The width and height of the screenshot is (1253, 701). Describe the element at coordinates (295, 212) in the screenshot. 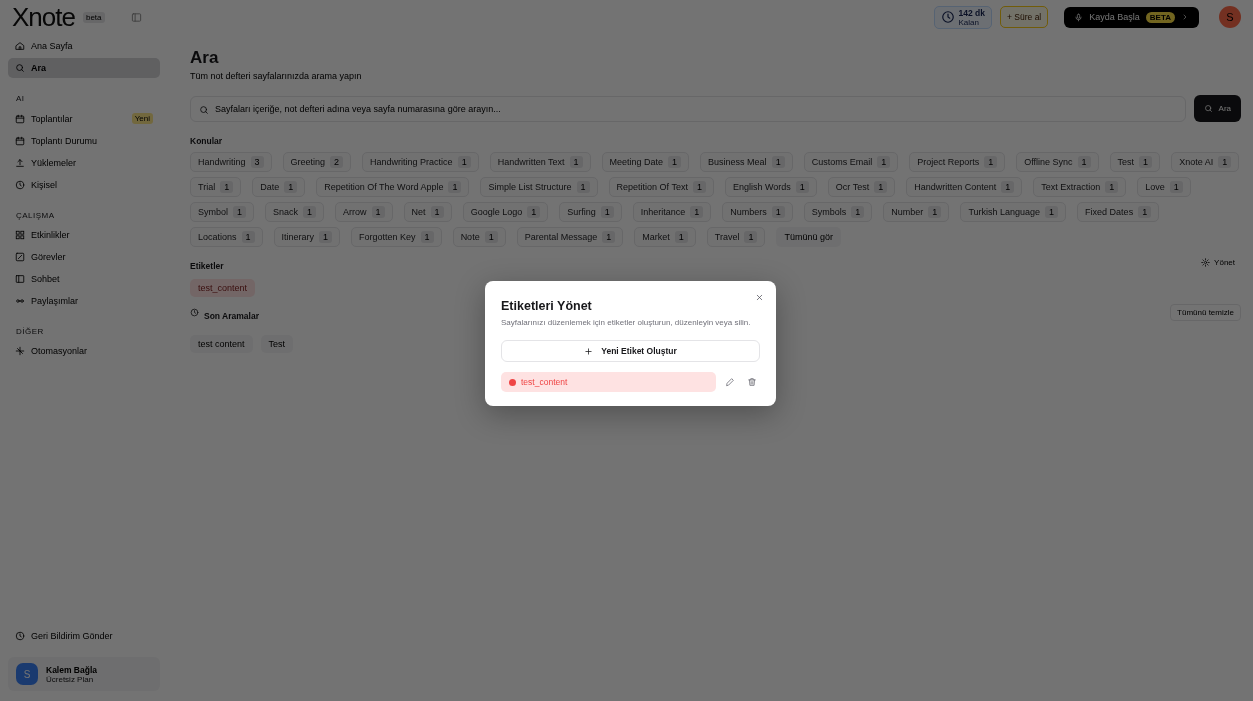

I see `topic-chip: Snack 1` at that location.